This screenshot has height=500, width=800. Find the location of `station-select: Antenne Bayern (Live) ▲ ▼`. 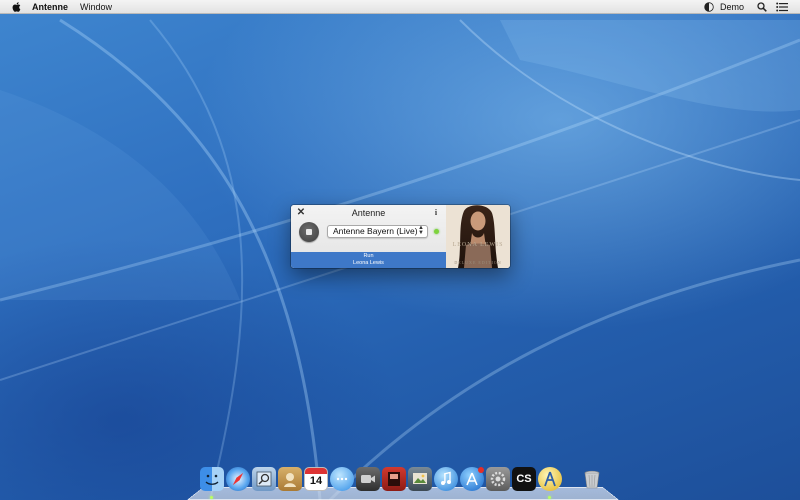

station-select: Antenne Bayern (Live) ▲ ▼ is located at coordinates (377, 231).